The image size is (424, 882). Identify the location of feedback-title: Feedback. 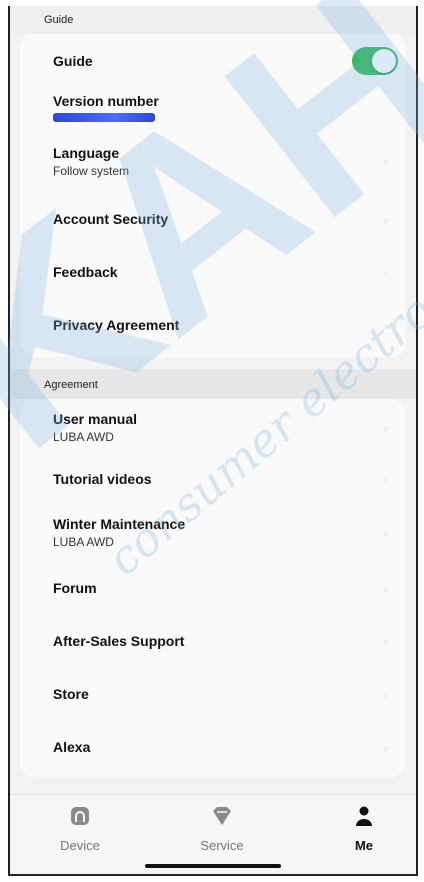
(85, 271).